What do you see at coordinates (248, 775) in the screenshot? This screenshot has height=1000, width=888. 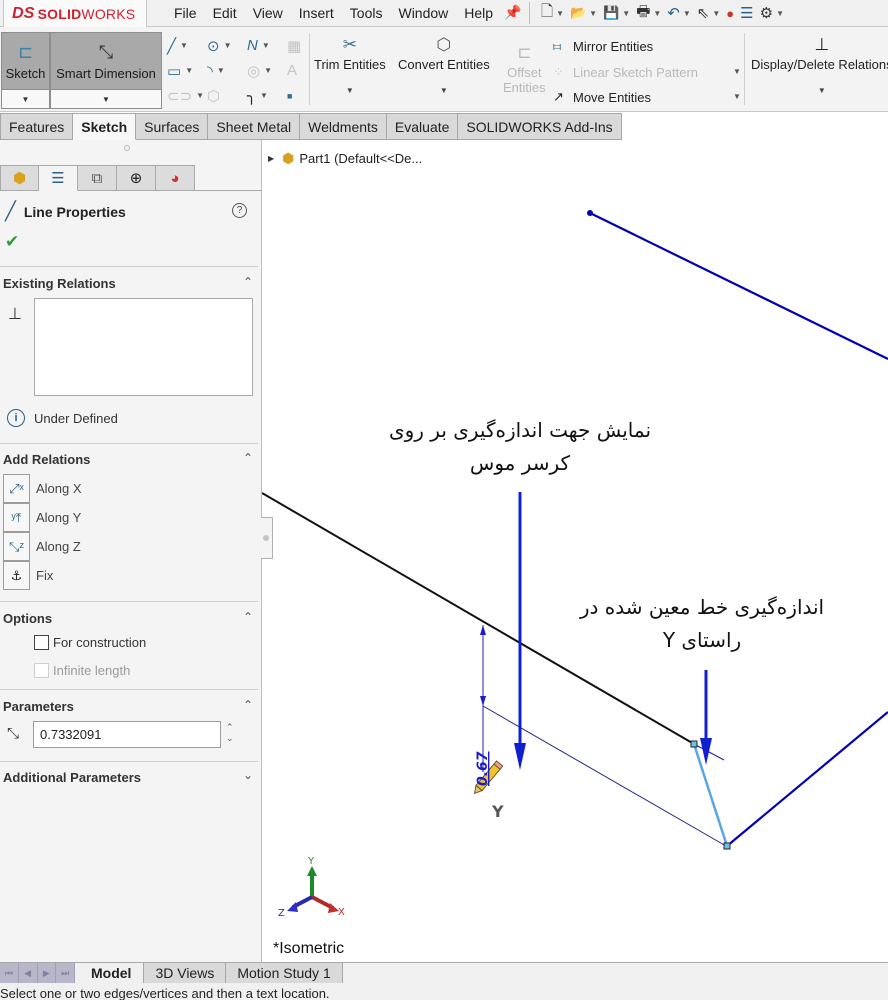 I see `expand-chevron-icon: ⌄` at bounding box center [248, 775].